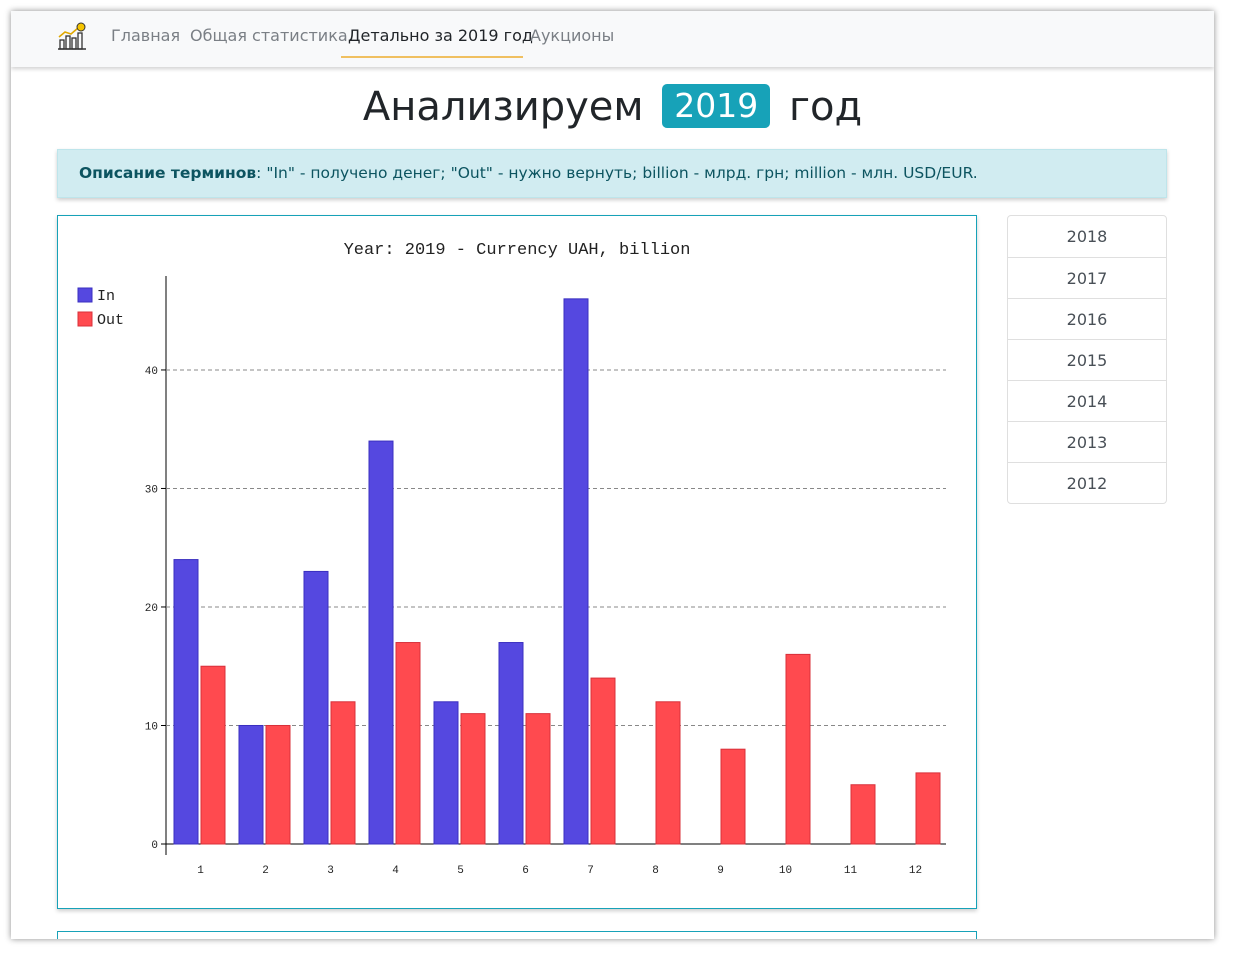 Image resolution: width=1233 pixels, height=958 pixels. I want to click on x-tick-label: 8, so click(655, 871).